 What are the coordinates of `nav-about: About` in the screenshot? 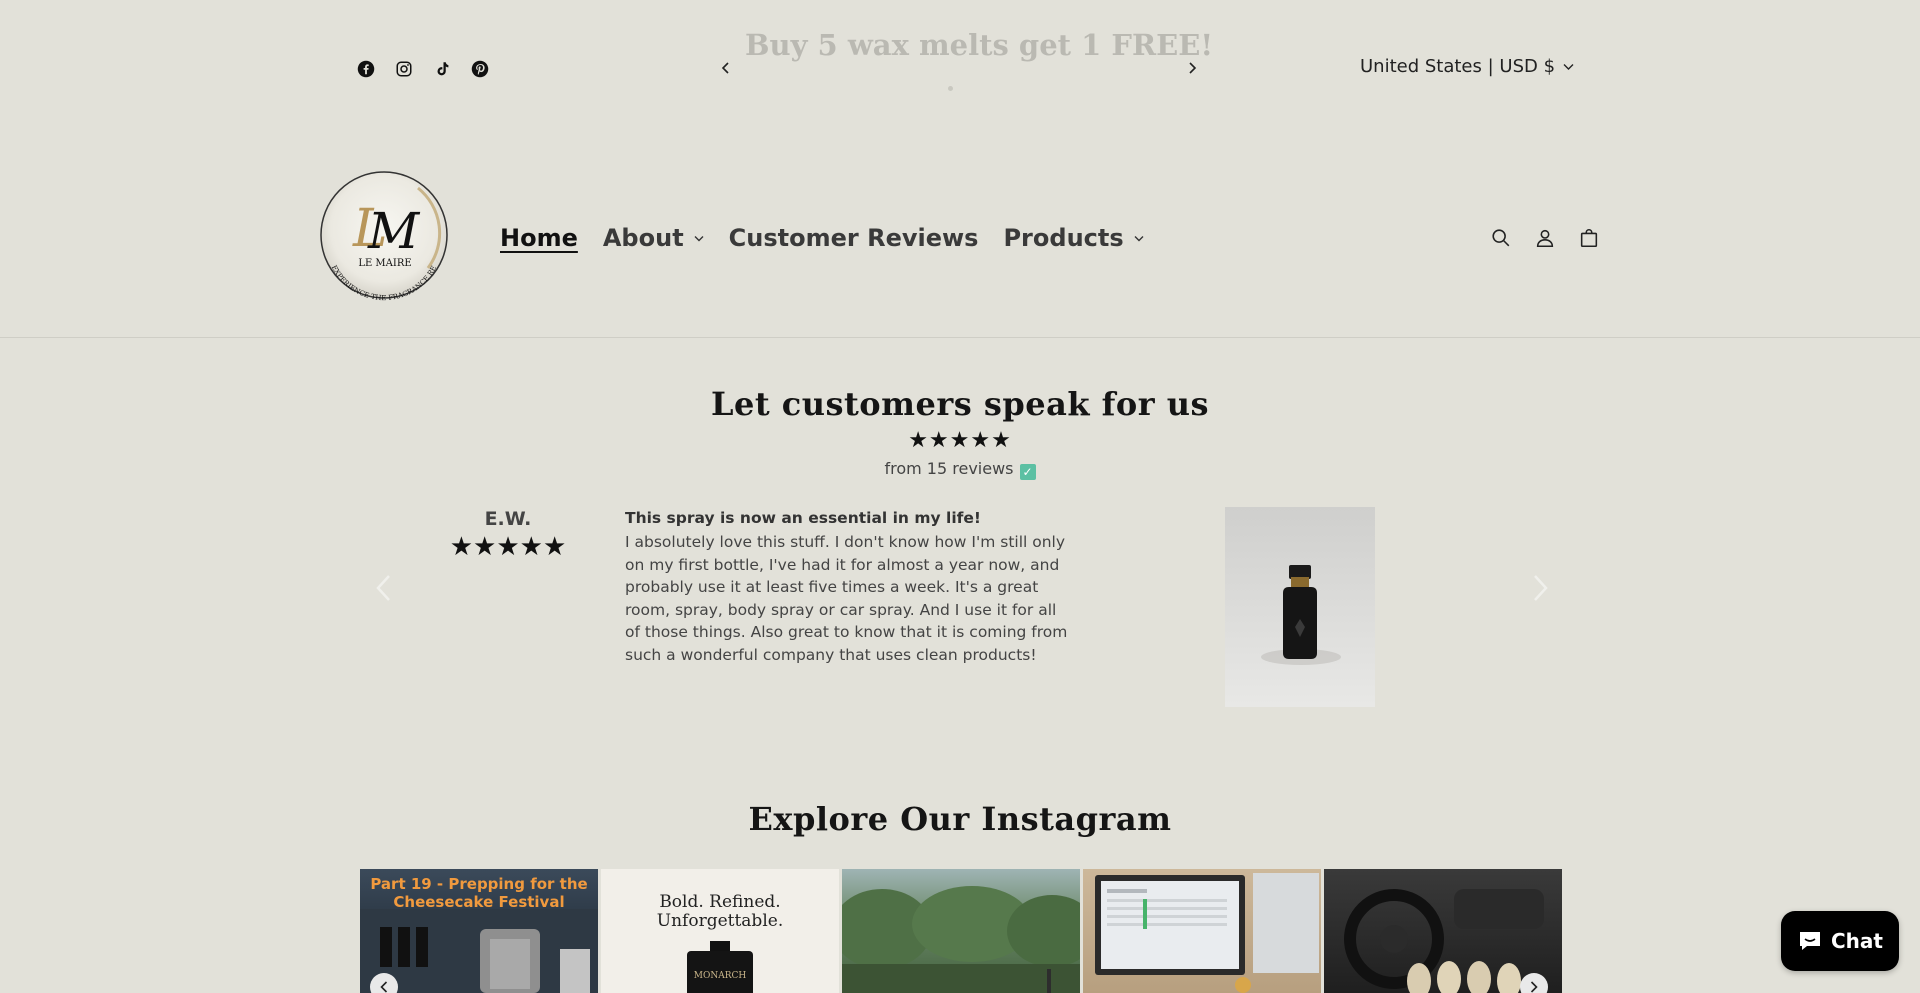 It's located at (653, 238).